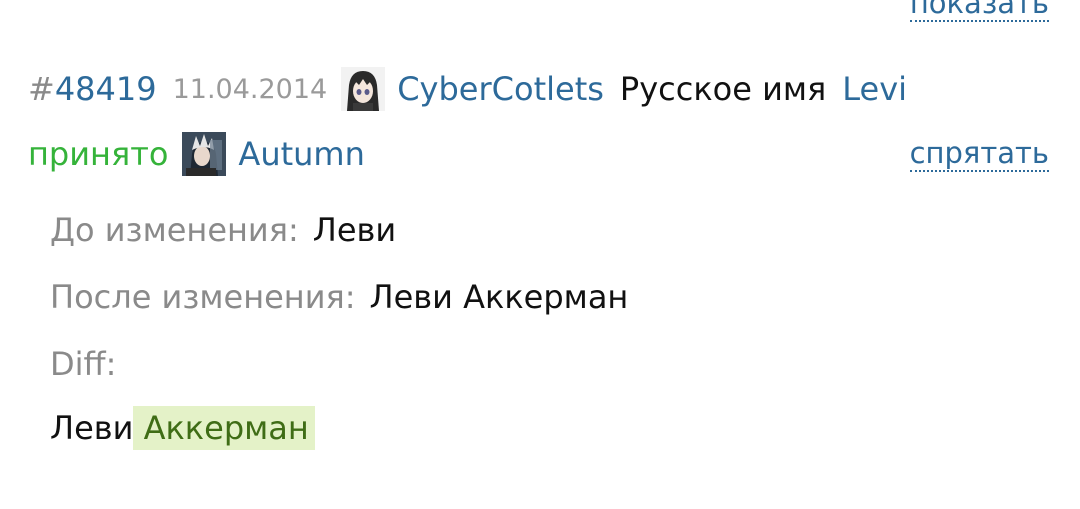  I want to click on diff-added-word: Аккерман, so click(226, 428).